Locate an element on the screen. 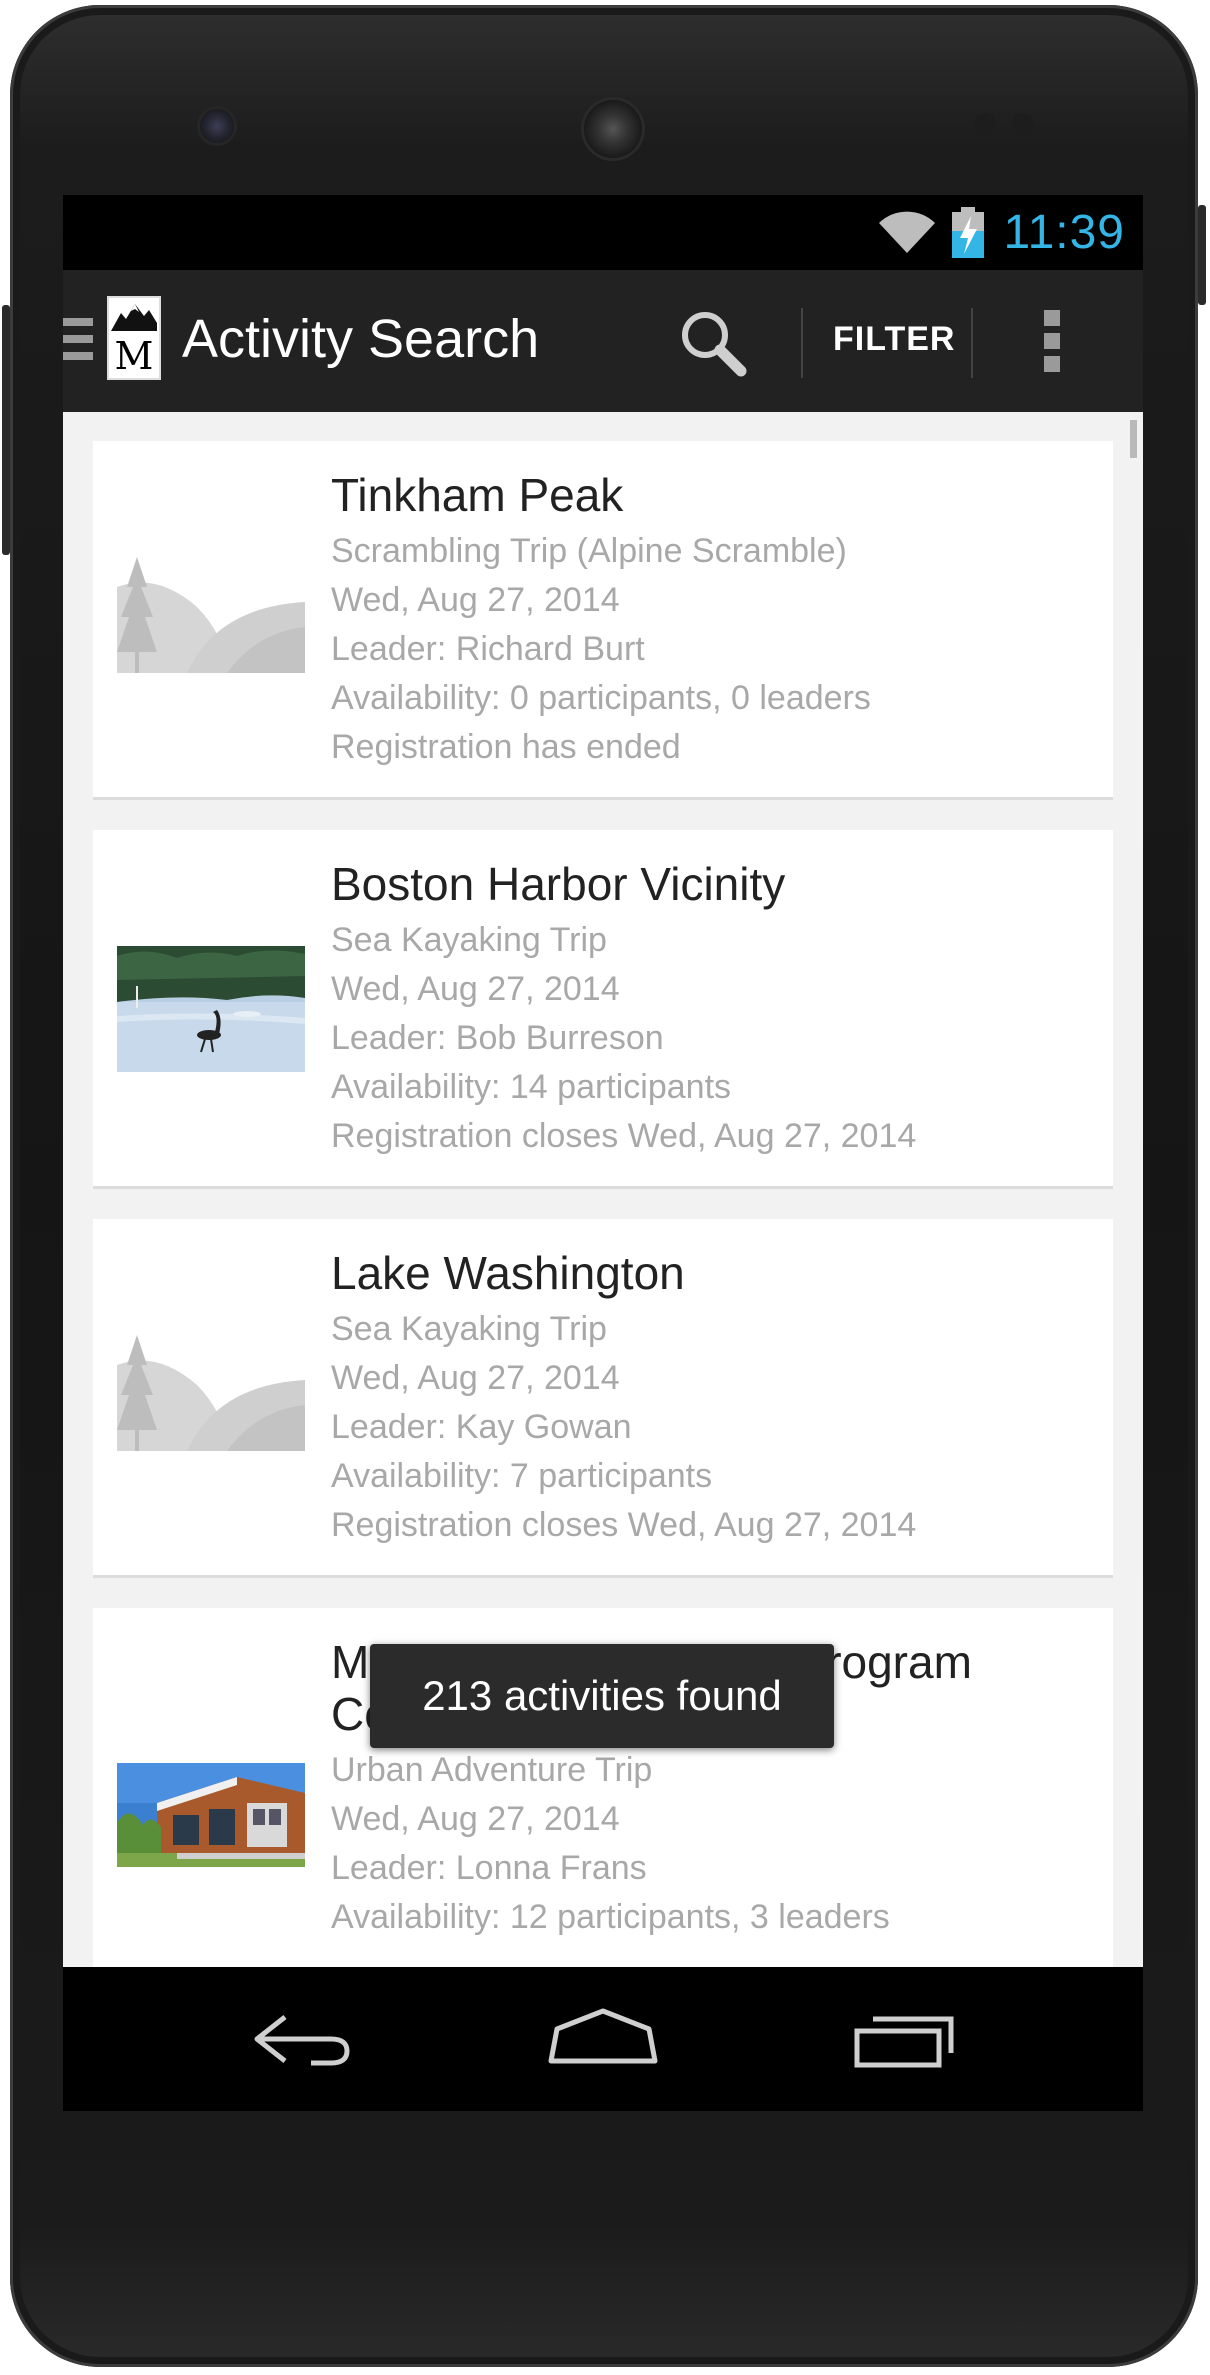 The width and height of the screenshot is (1210, 2375). earpiece-speaker-icon is located at coordinates (613, 129).